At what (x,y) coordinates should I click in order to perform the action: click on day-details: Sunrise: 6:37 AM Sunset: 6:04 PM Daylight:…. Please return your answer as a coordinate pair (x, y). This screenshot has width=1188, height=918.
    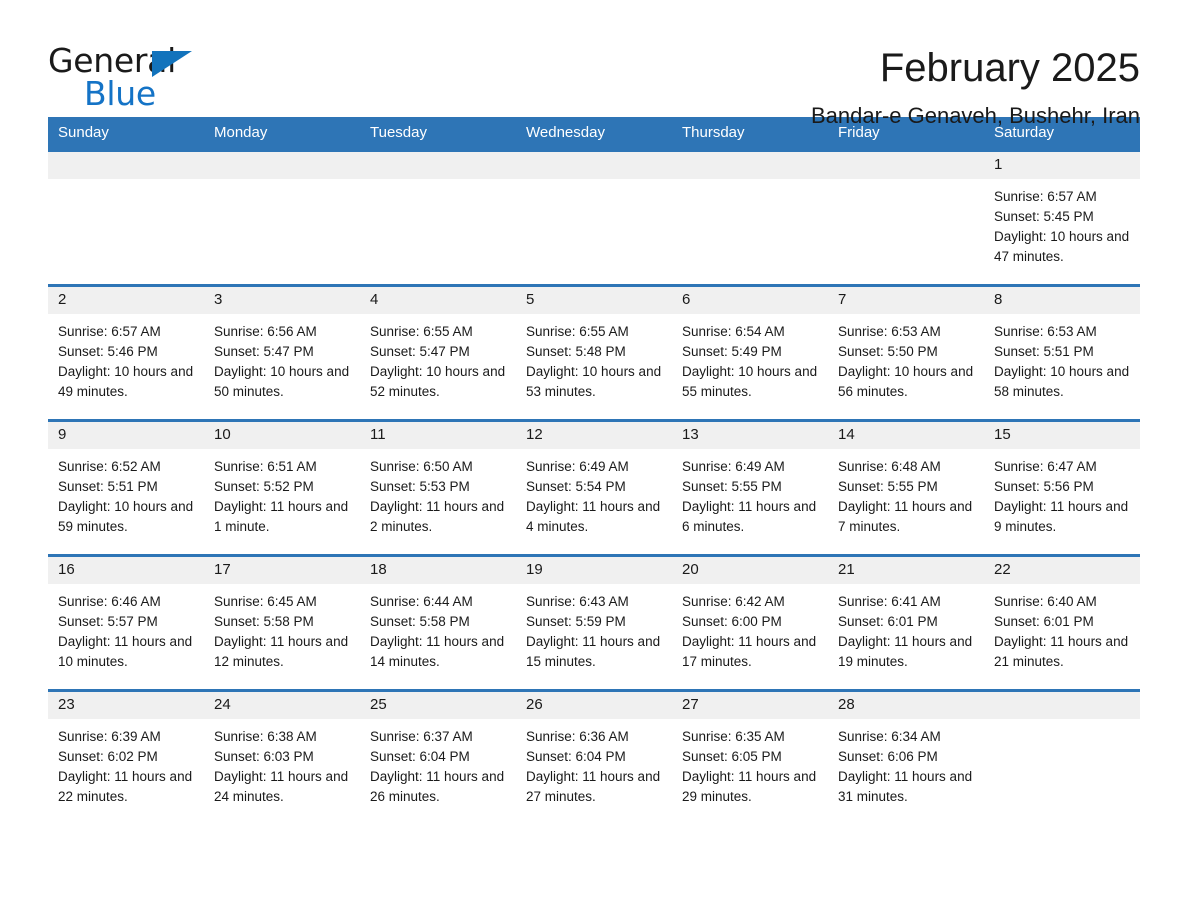
    Looking at the image, I should click on (438, 763).